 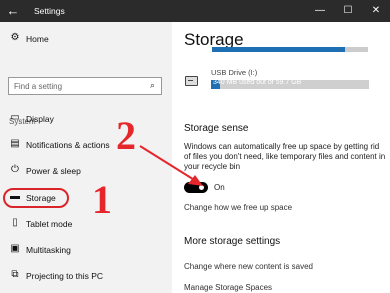 I want to click on sidebar-item-label: Display, so click(x=40, y=119).